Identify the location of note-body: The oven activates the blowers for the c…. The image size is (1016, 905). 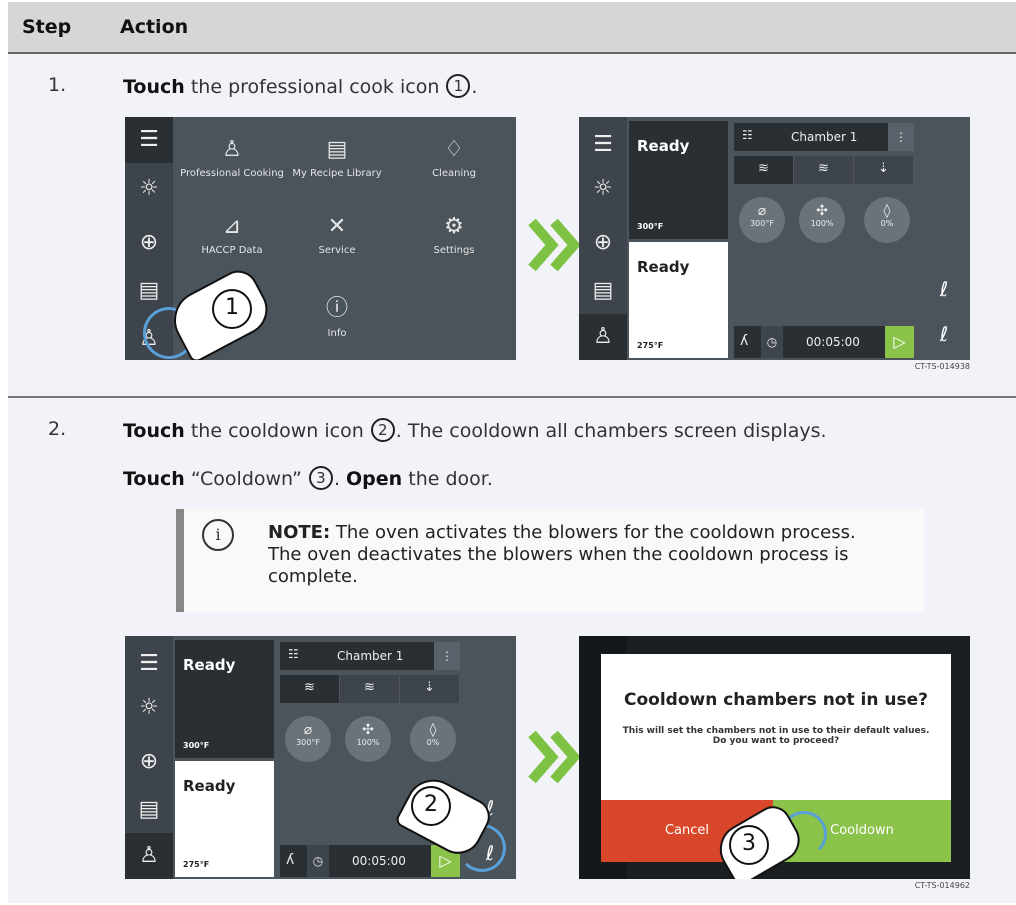
(562, 554).